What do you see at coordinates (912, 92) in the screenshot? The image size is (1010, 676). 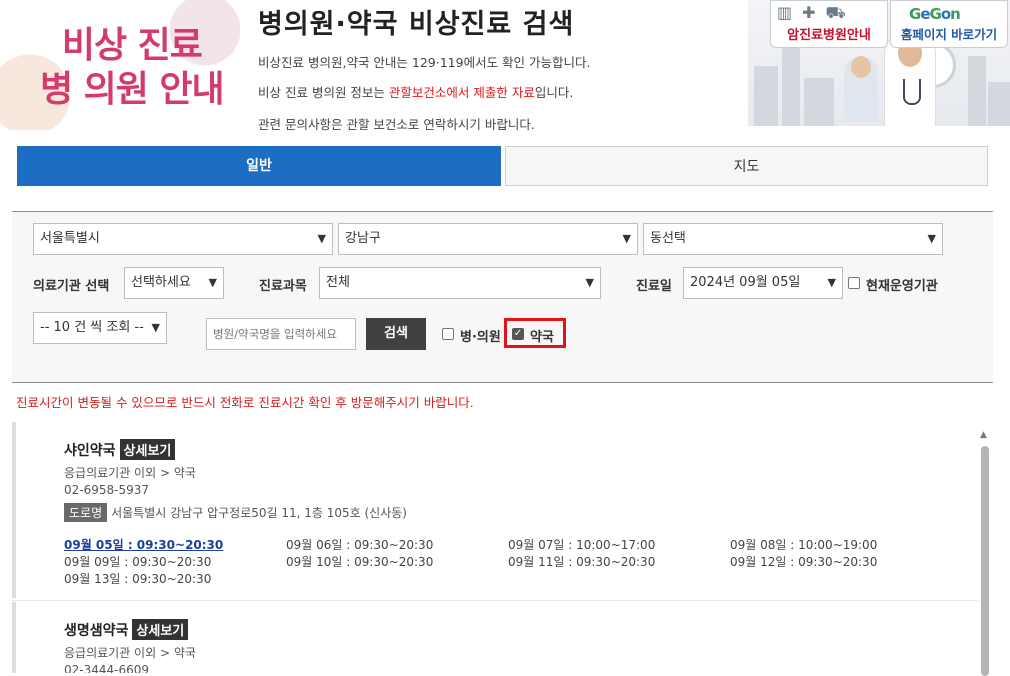 I see `stethoscope-icon` at bounding box center [912, 92].